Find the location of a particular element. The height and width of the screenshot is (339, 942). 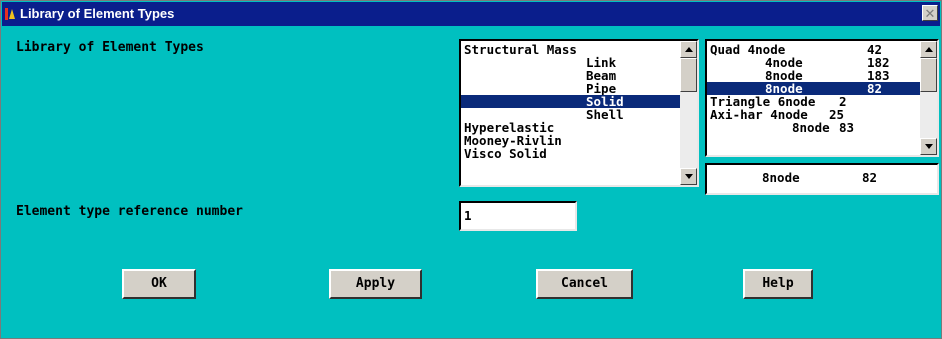

apply-button: Apply is located at coordinates (375, 284).